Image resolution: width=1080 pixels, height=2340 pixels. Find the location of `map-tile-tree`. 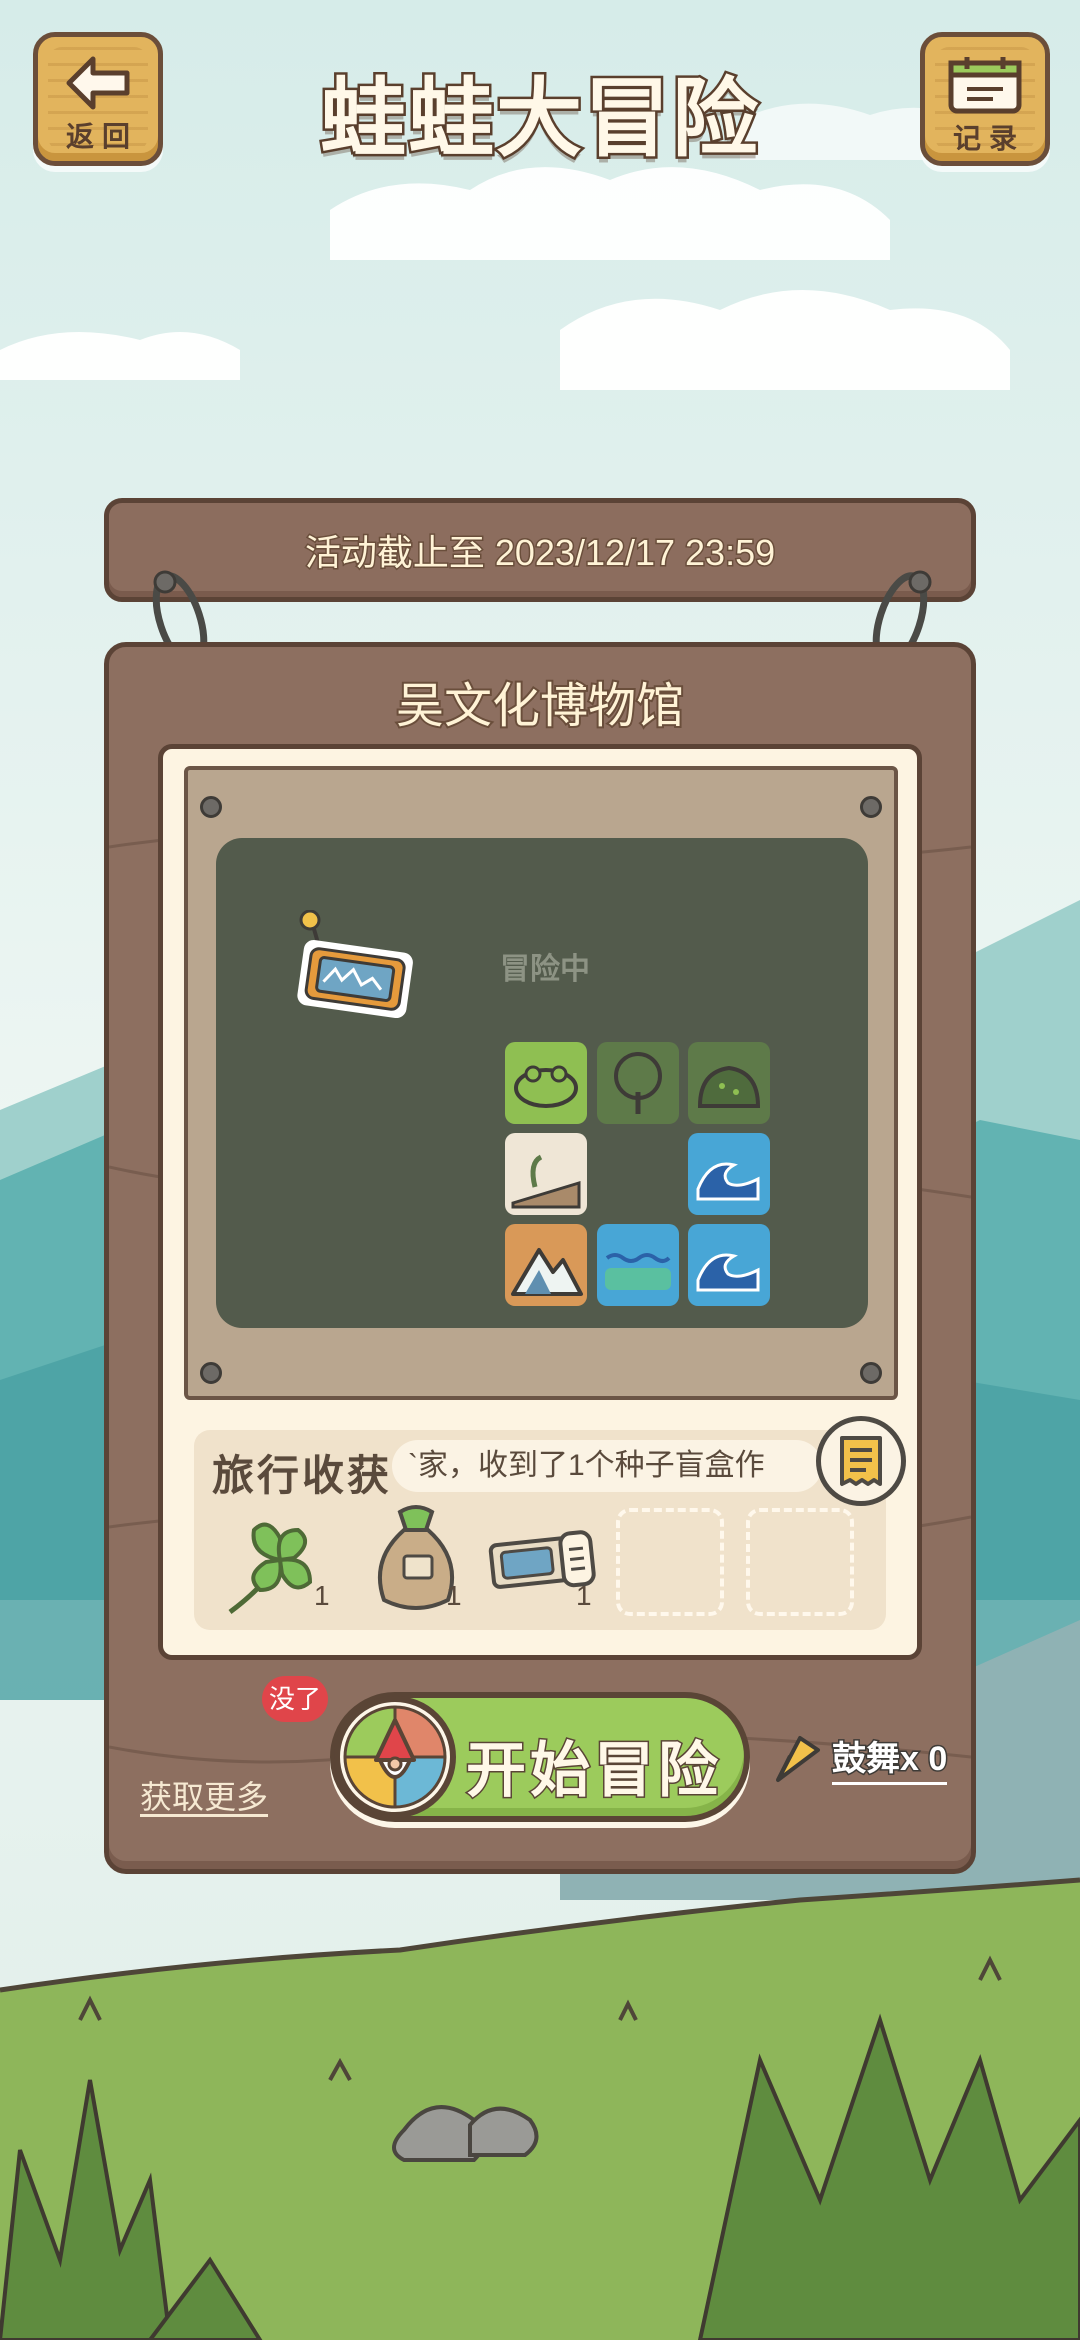

map-tile-tree is located at coordinates (638, 1083).